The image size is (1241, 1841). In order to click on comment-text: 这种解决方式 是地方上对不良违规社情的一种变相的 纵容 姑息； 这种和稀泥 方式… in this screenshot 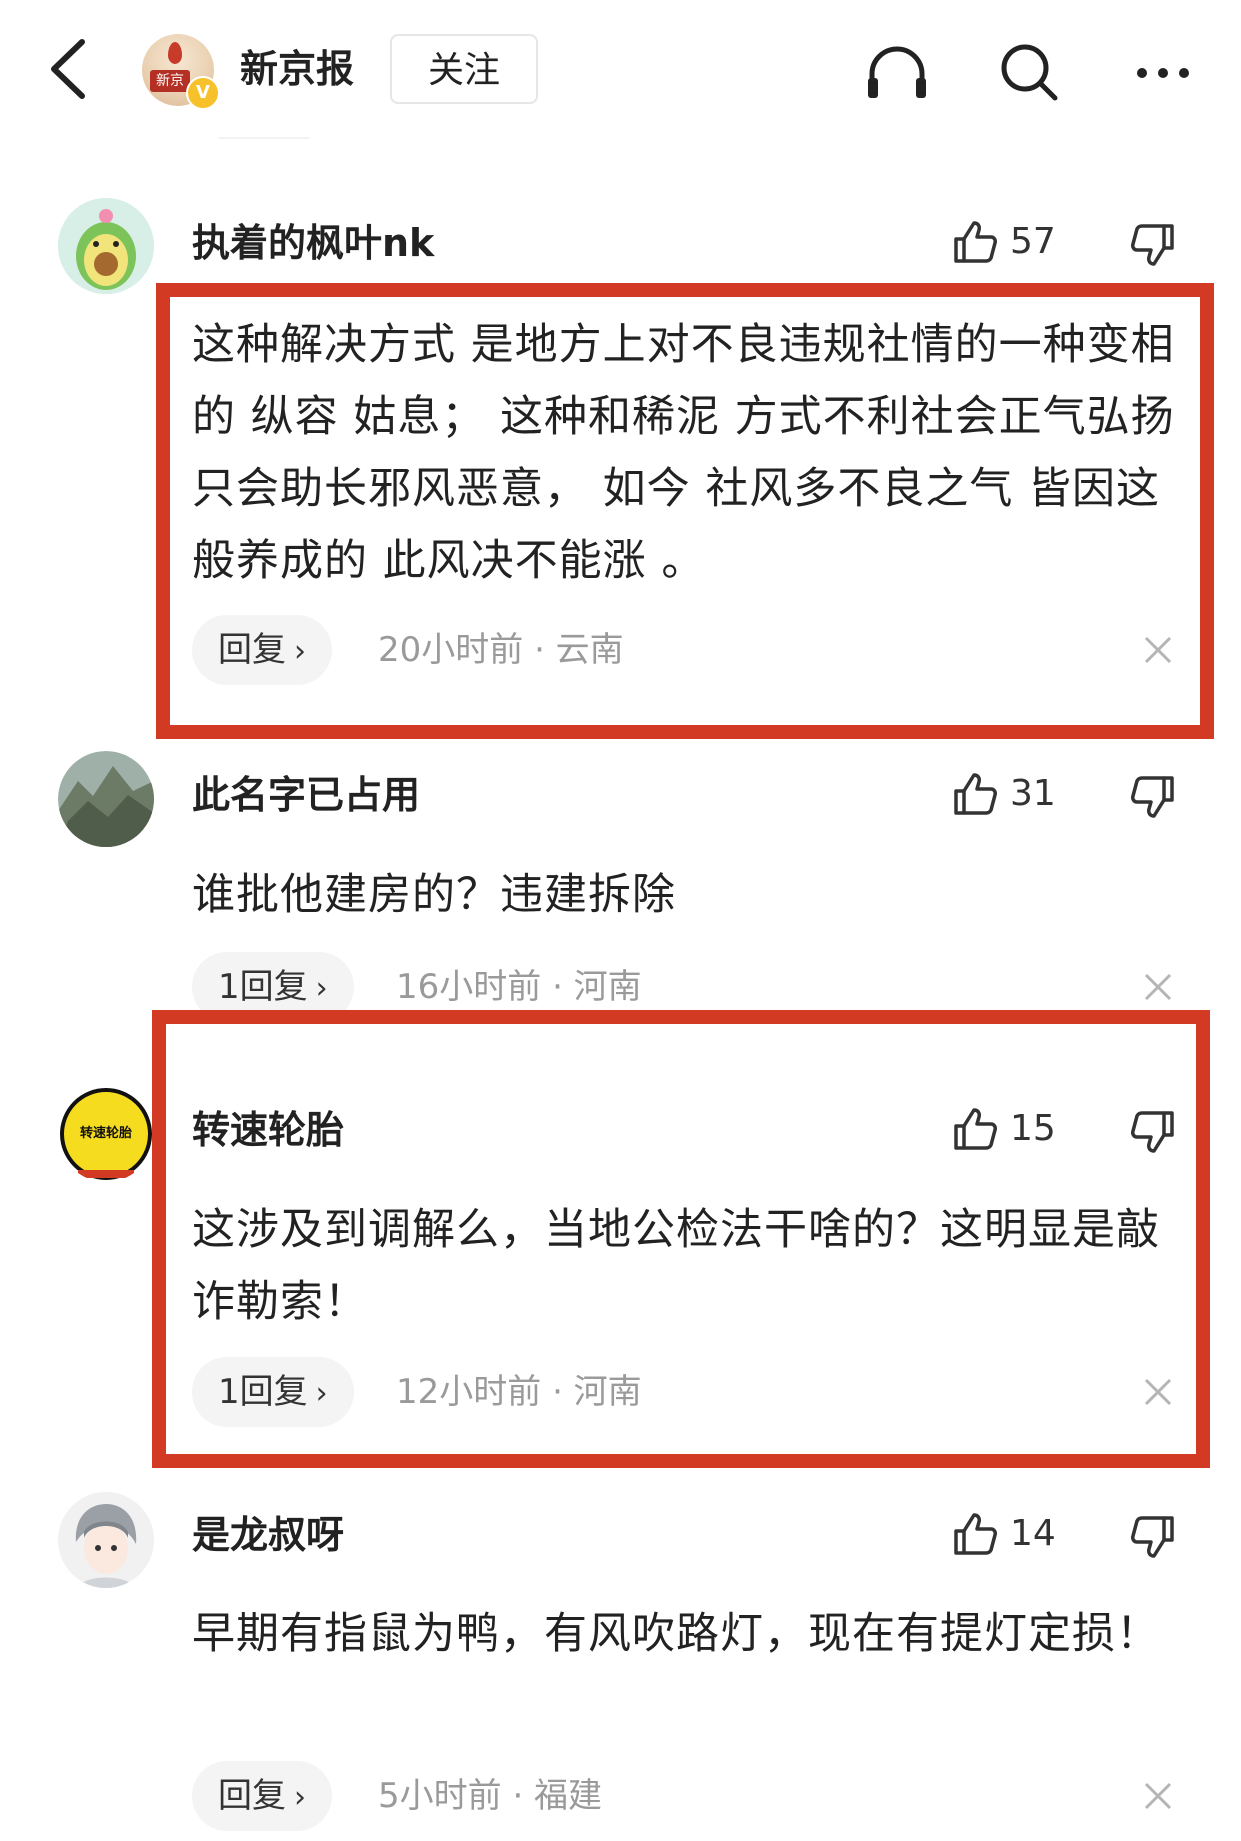, I will do `click(683, 453)`.